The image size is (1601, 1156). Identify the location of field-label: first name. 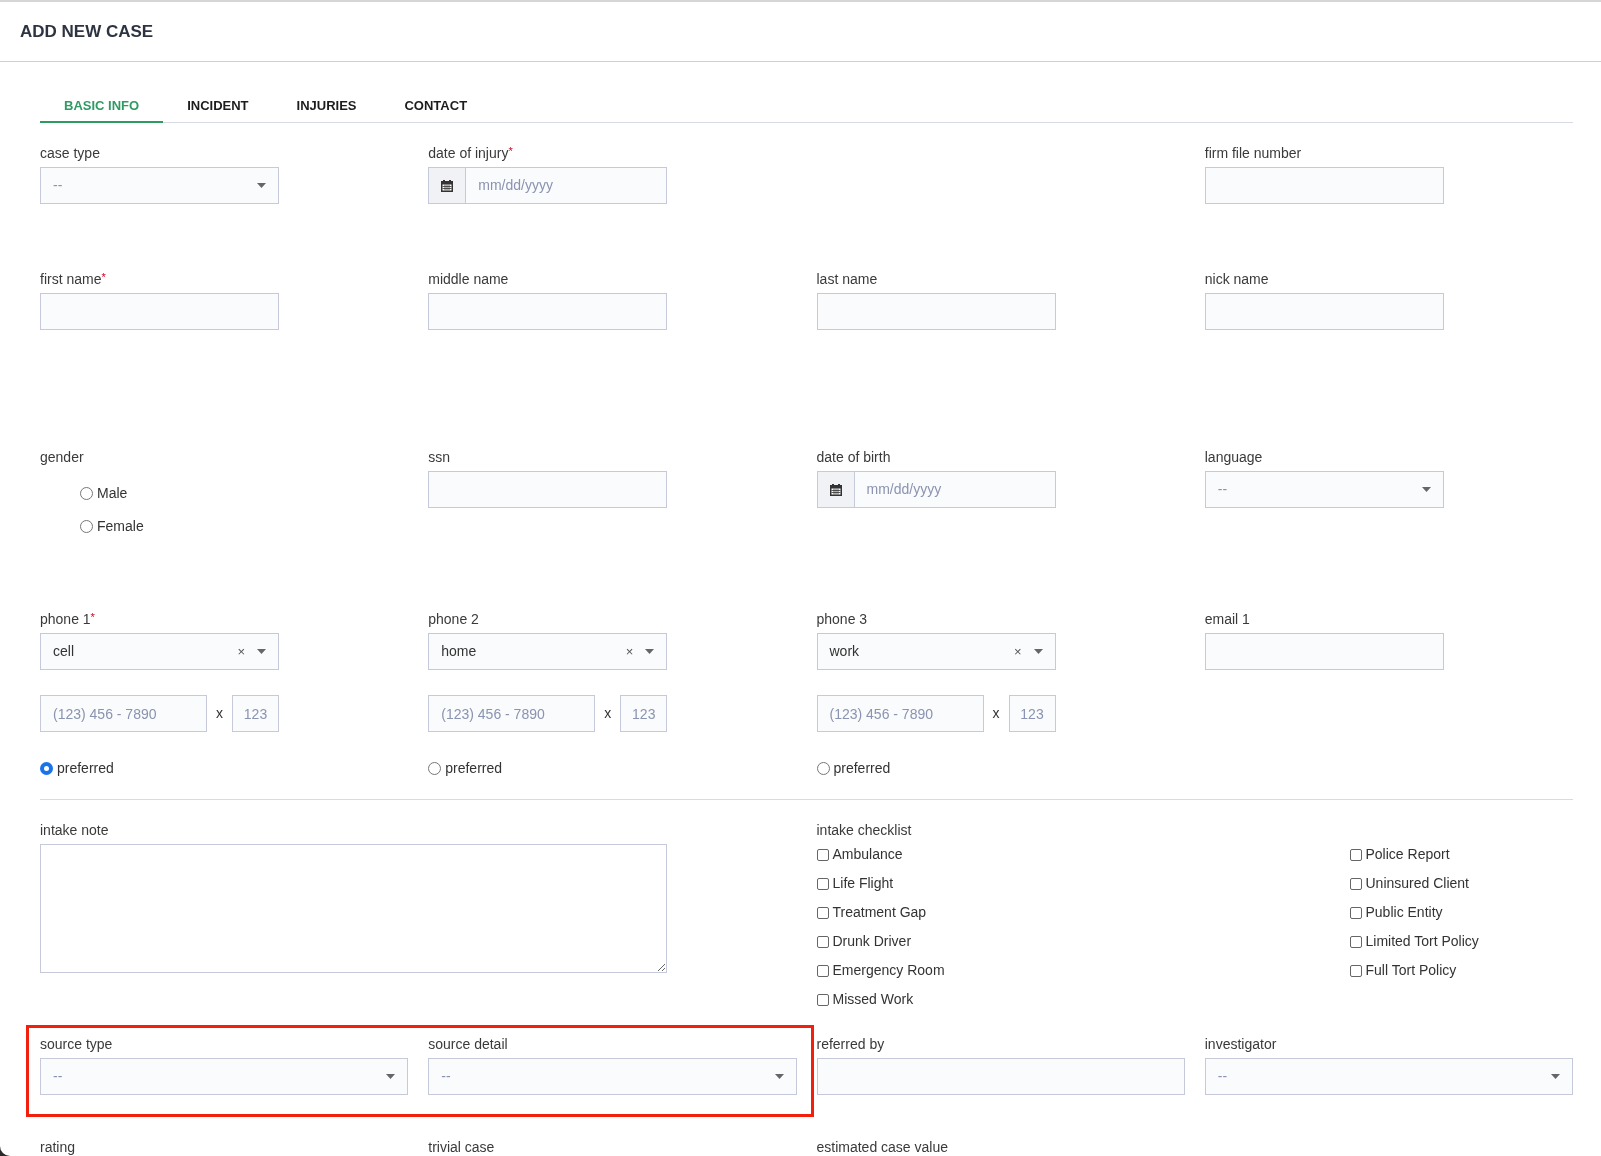
(71, 279).